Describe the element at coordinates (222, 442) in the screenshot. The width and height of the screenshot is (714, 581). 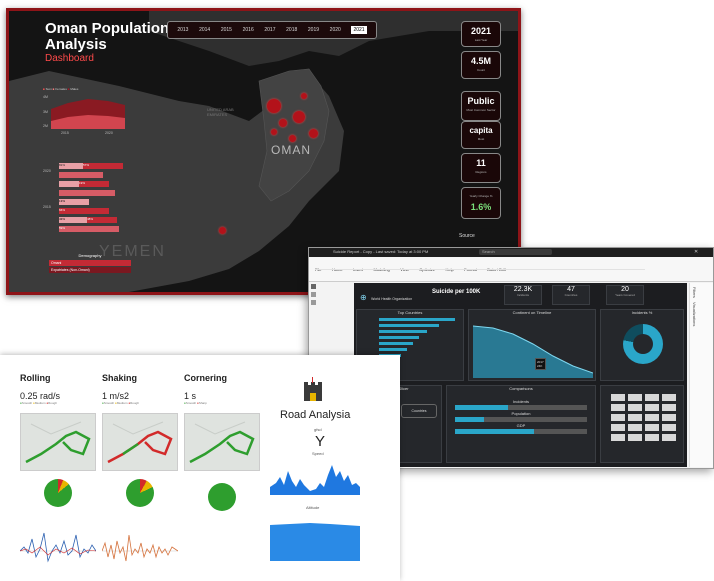
I see `cornering-route-map` at that location.